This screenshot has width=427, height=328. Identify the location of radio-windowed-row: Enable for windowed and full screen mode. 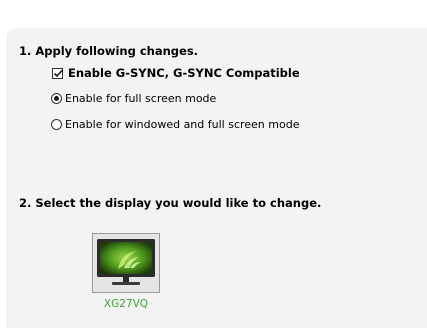
(175, 124).